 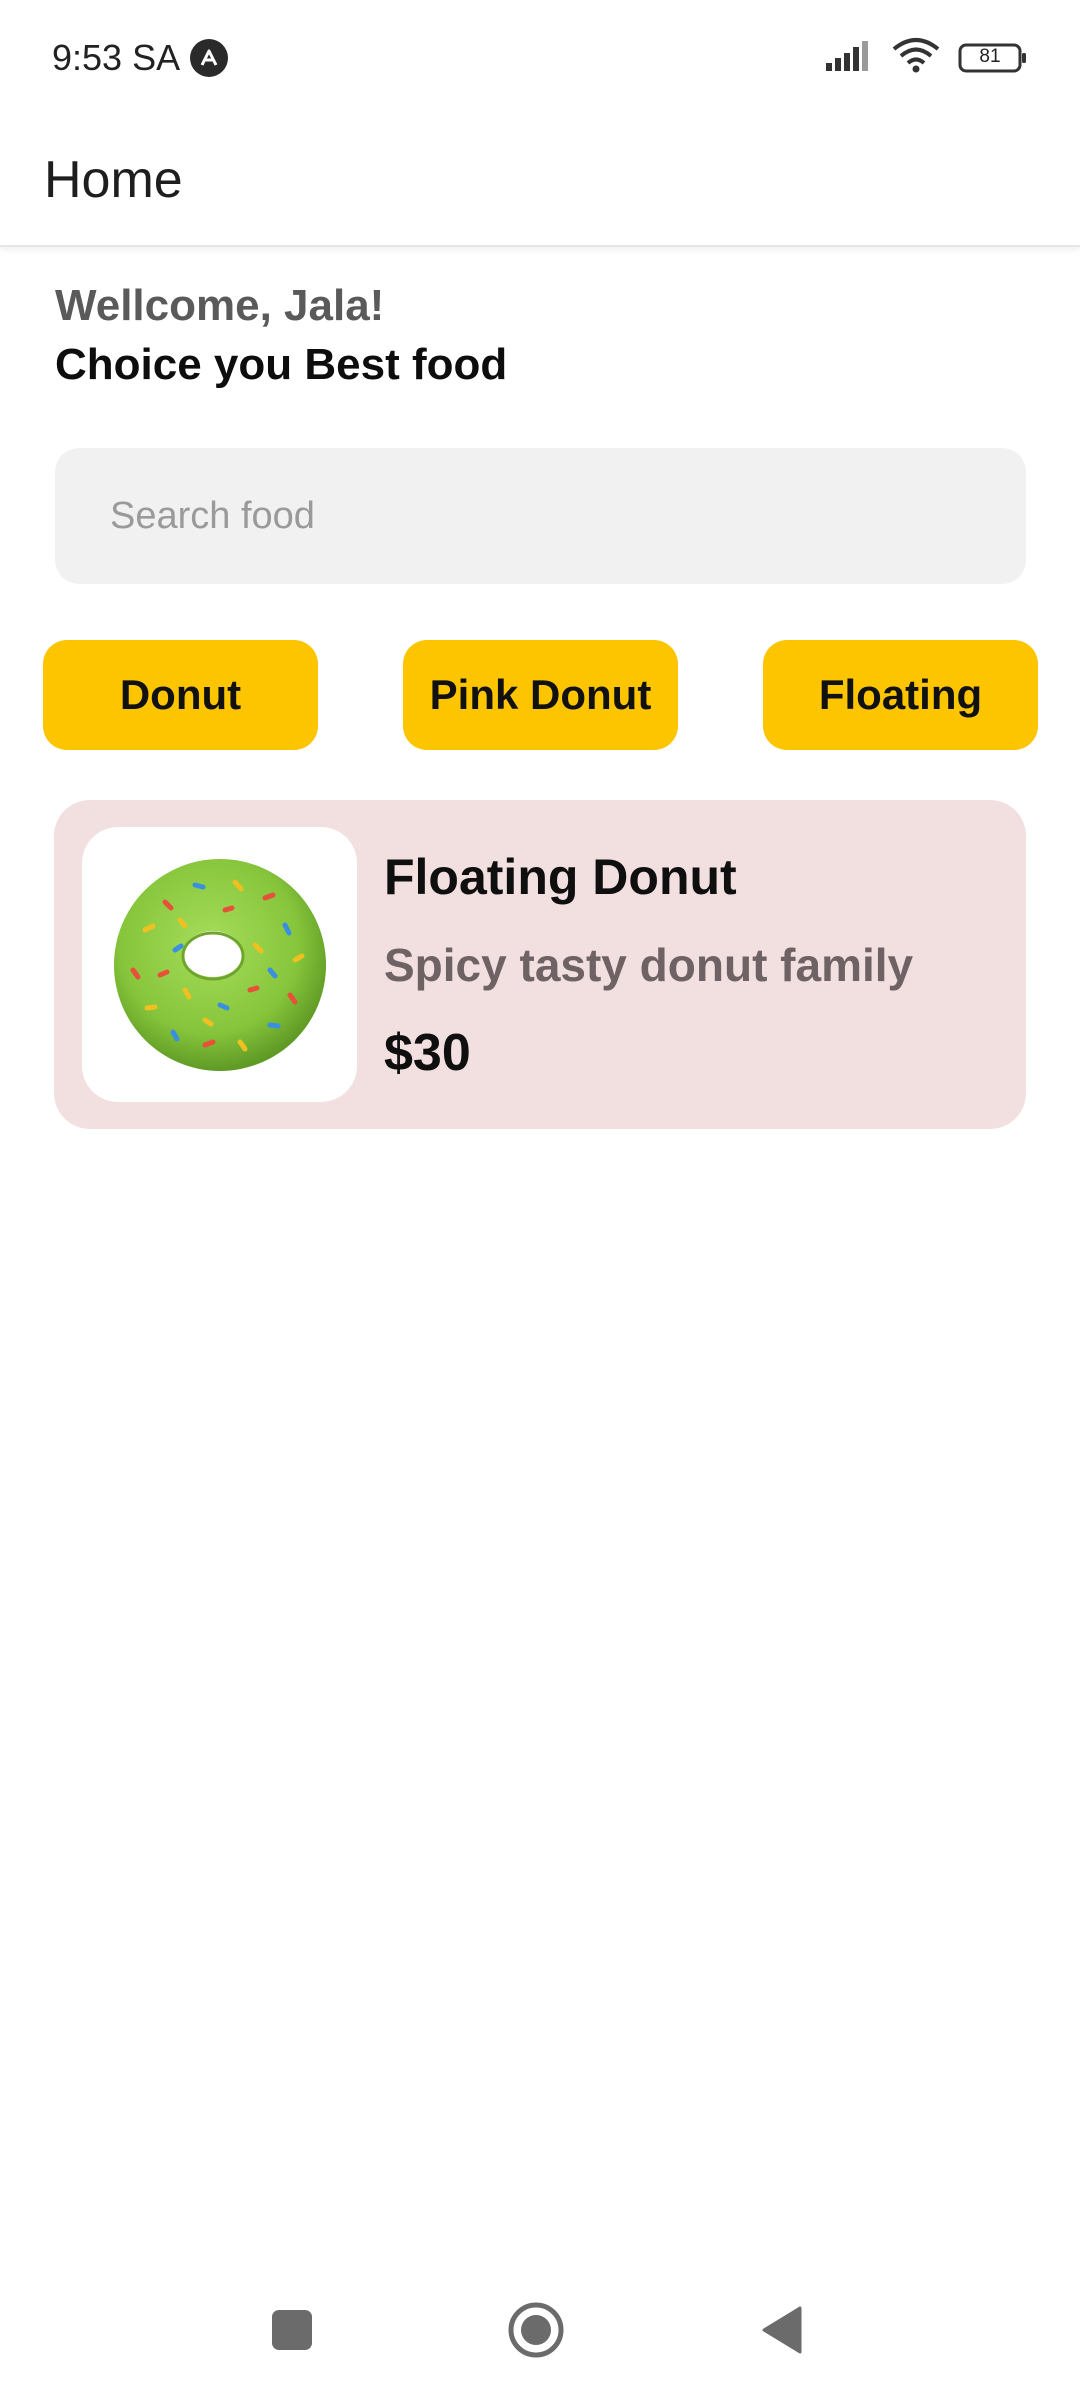 I want to click on greeting: Wellcome, Jala! Choice you Best food, so click(x=281, y=335).